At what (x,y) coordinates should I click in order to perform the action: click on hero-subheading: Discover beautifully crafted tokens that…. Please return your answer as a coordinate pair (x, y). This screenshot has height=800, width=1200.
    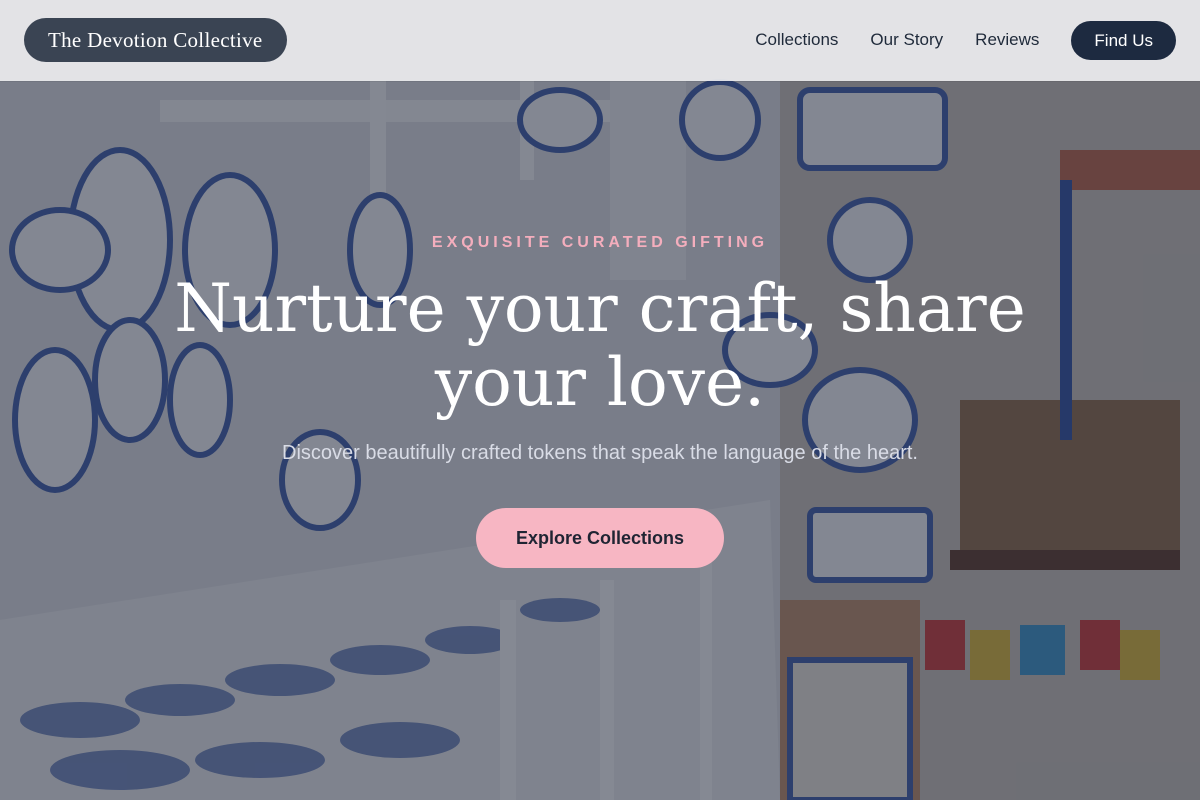
    Looking at the image, I should click on (600, 453).